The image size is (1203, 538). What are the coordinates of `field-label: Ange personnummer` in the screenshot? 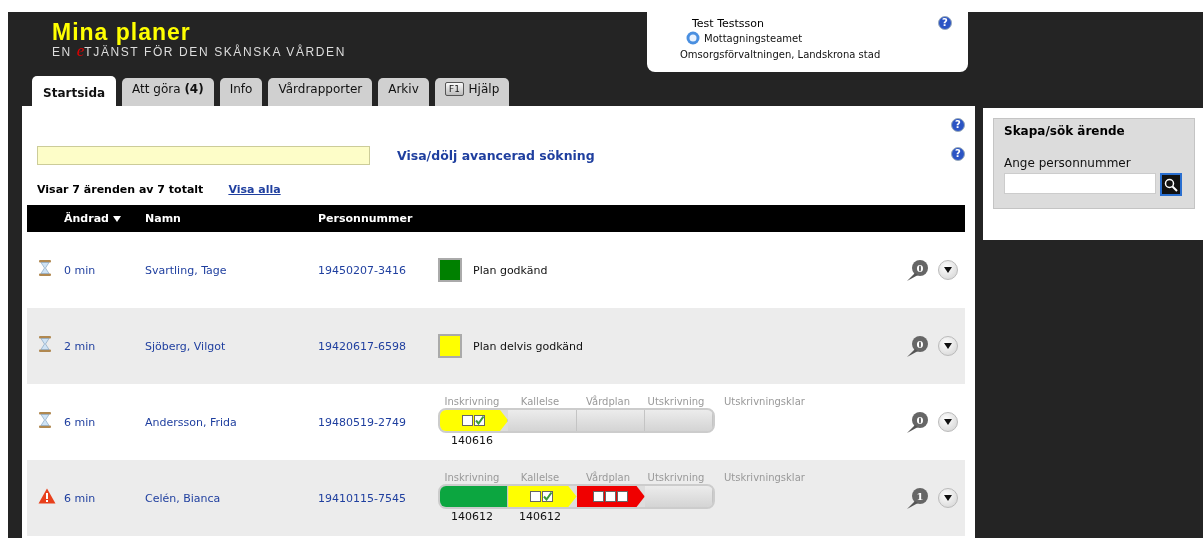 It's located at (1068, 163).